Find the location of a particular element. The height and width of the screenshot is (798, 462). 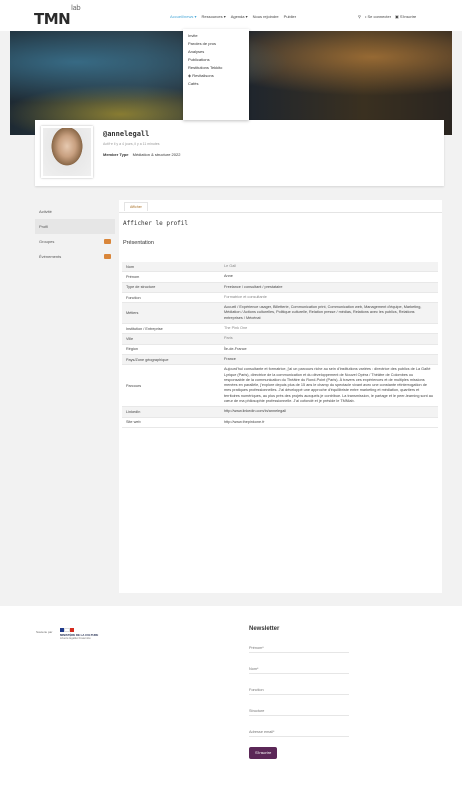

section-title: Présentation is located at coordinates (138, 243).